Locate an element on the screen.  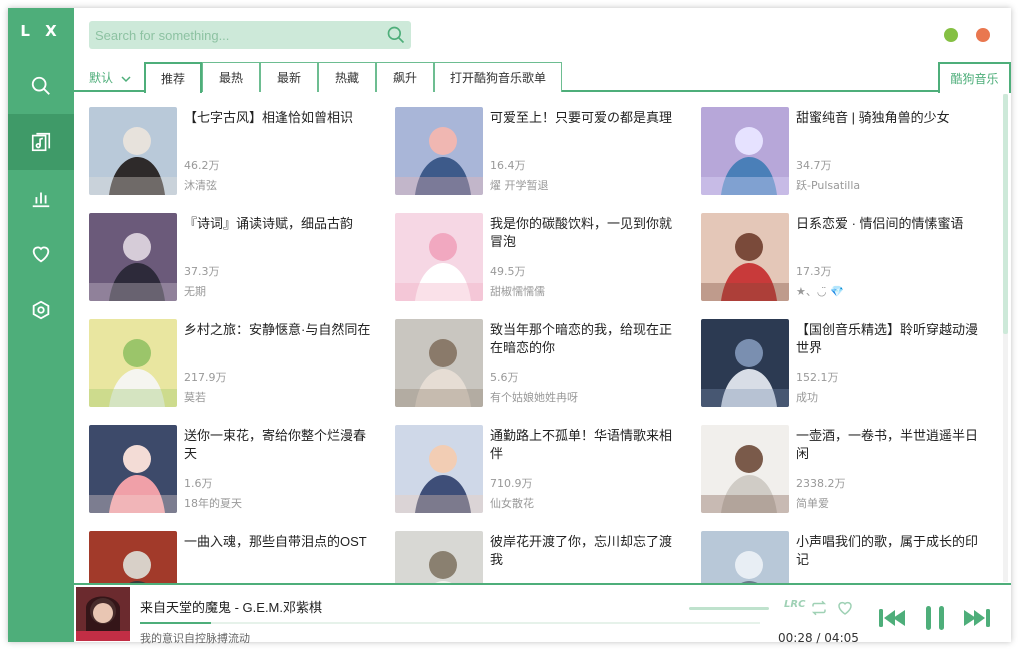
music-note-icon is located at coordinates (41, 142).